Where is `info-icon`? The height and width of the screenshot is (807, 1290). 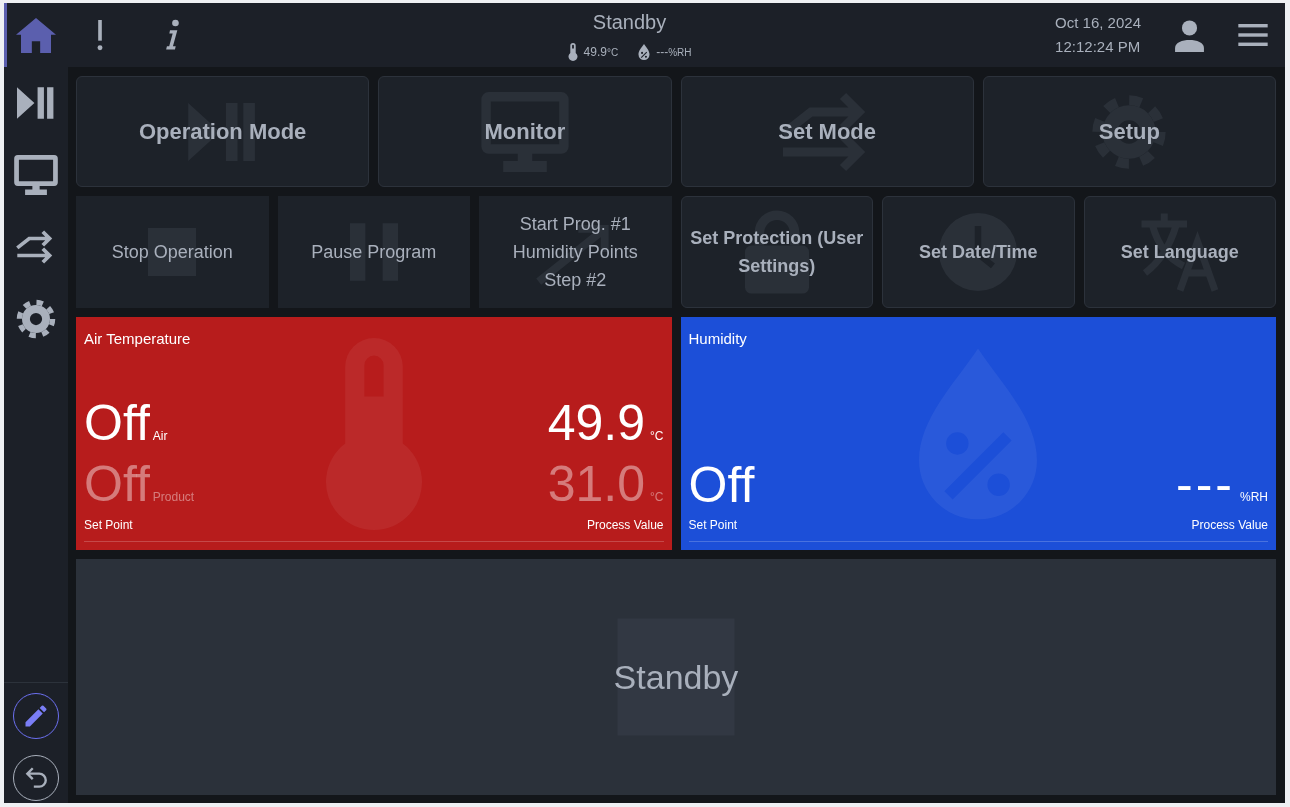 info-icon is located at coordinates (172, 35).